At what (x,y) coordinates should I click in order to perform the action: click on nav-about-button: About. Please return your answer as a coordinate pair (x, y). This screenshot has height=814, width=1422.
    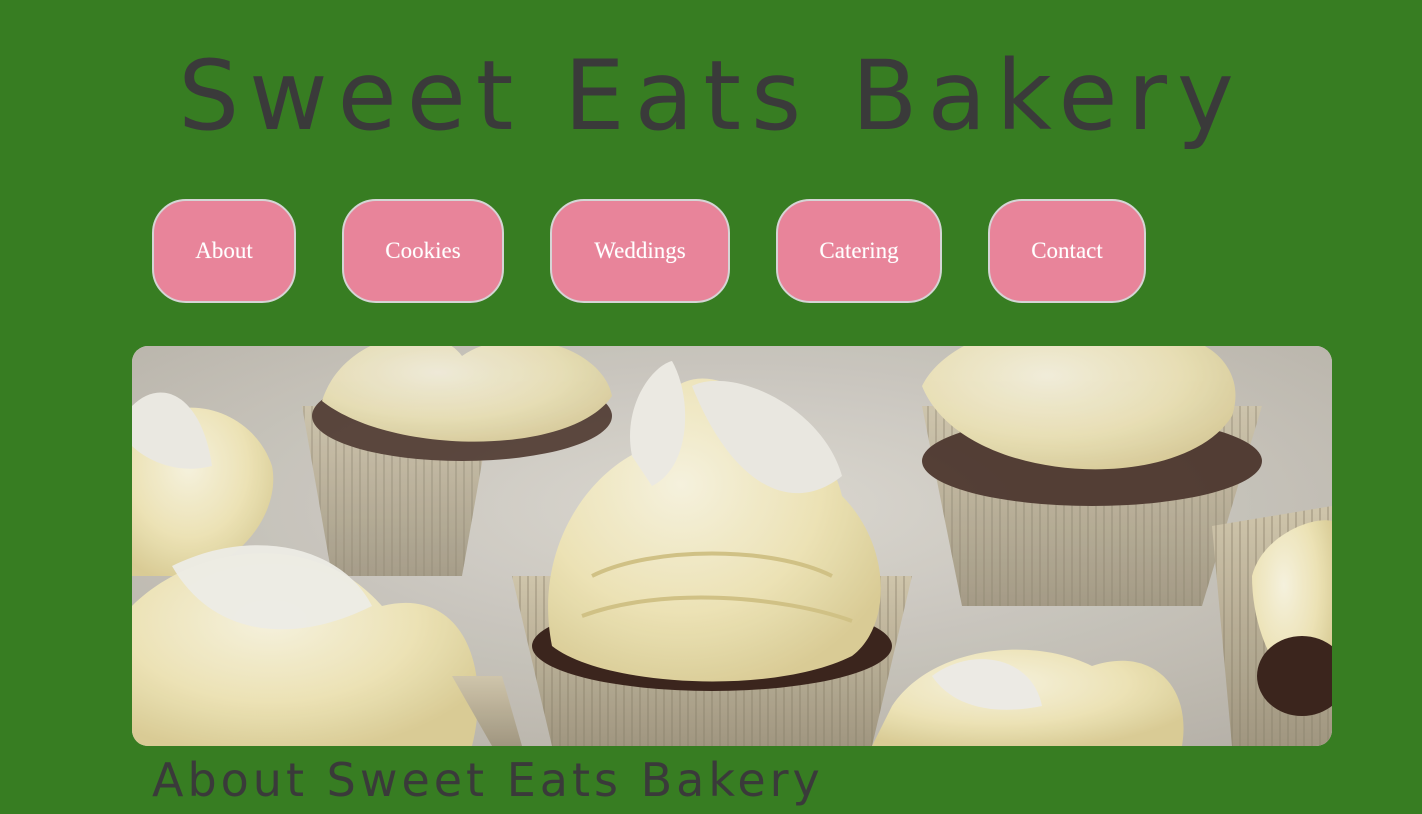
    Looking at the image, I should click on (224, 251).